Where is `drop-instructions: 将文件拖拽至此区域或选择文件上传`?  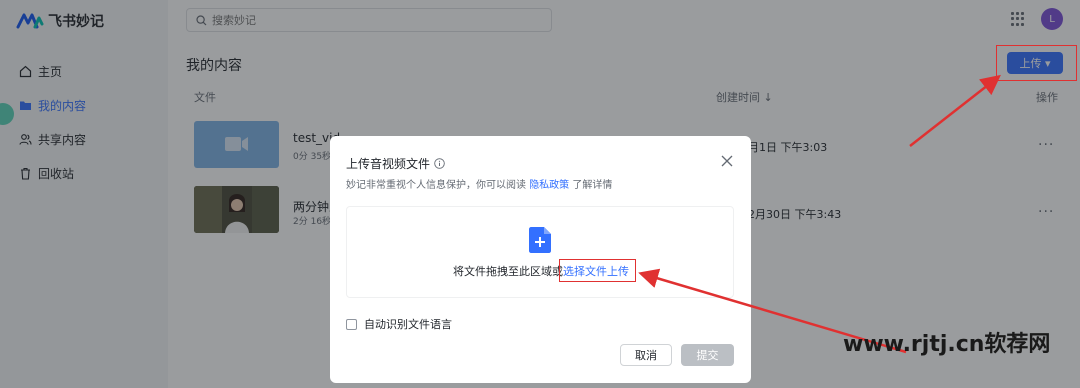
drop-instructions: 将文件拖拽至此区域或选择文件上传 is located at coordinates (541, 271).